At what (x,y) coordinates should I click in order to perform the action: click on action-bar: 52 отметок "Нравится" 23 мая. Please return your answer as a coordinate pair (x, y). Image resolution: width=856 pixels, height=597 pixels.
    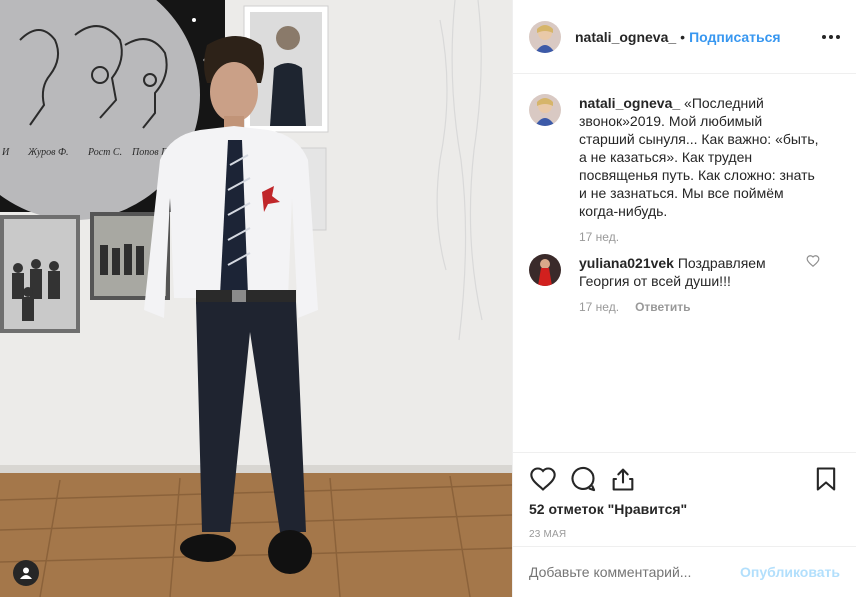
    Looking at the image, I should click on (684, 496).